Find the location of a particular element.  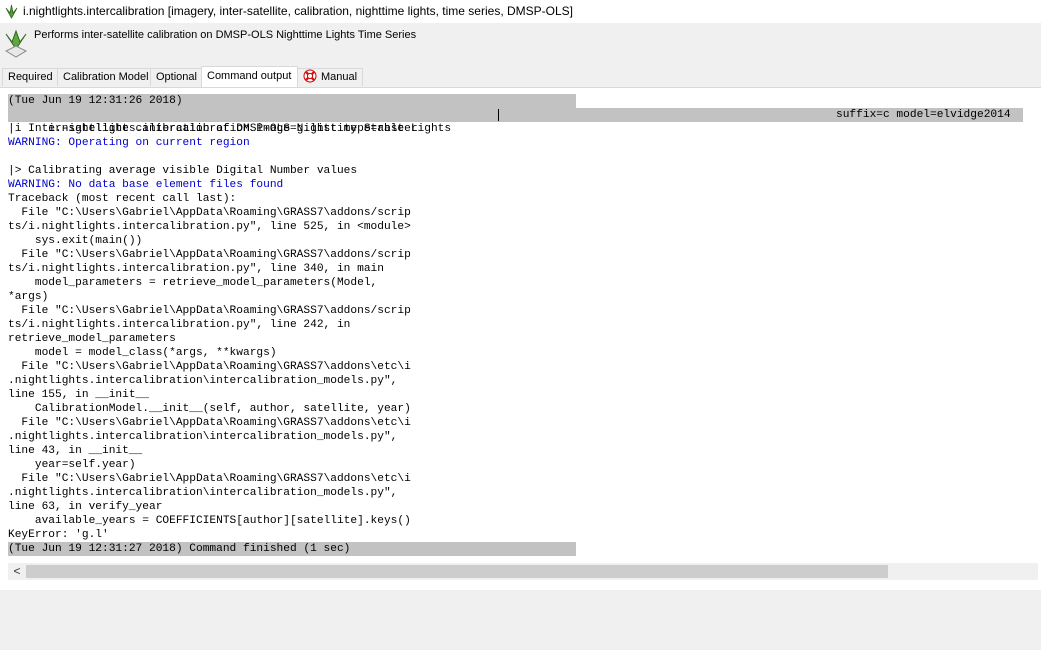

lifebuoy-icon is located at coordinates (310, 76).